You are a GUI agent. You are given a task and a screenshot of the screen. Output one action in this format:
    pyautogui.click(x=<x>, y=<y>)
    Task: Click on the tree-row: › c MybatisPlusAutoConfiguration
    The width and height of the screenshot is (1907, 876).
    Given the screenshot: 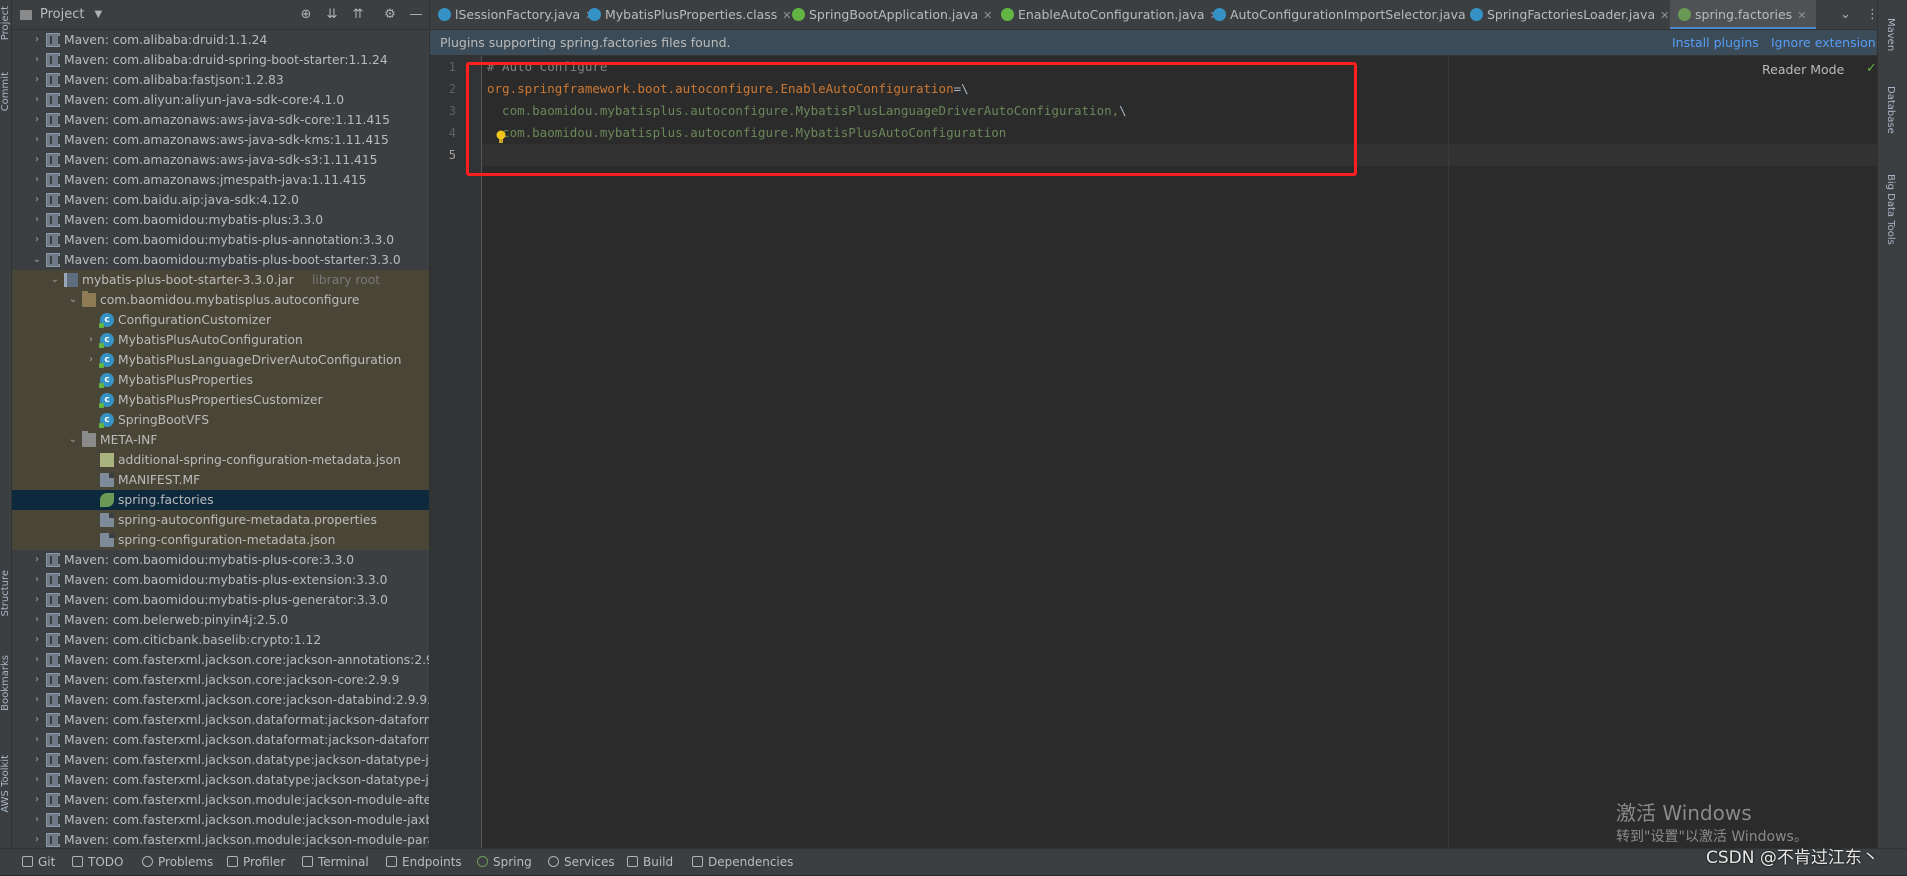 What is the action you would take?
    pyautogui.click(x=220, y=340)
    